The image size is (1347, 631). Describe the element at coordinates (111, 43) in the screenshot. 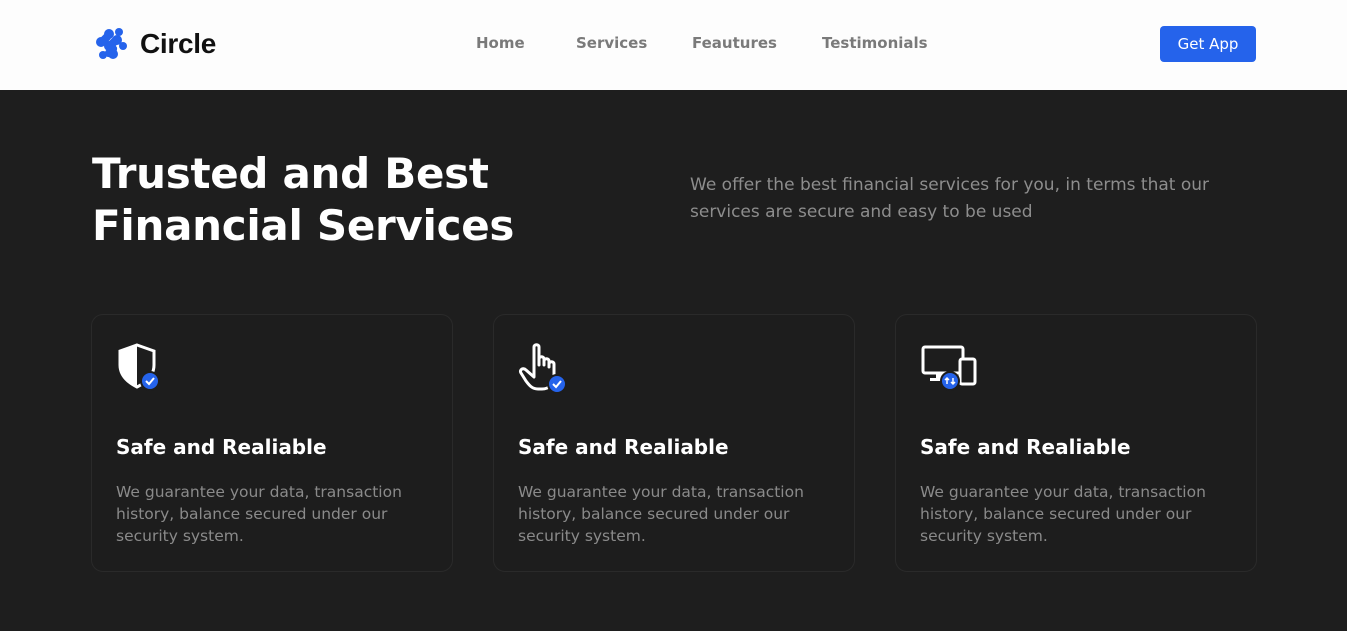

I see `circle-logo-icon` at that location.